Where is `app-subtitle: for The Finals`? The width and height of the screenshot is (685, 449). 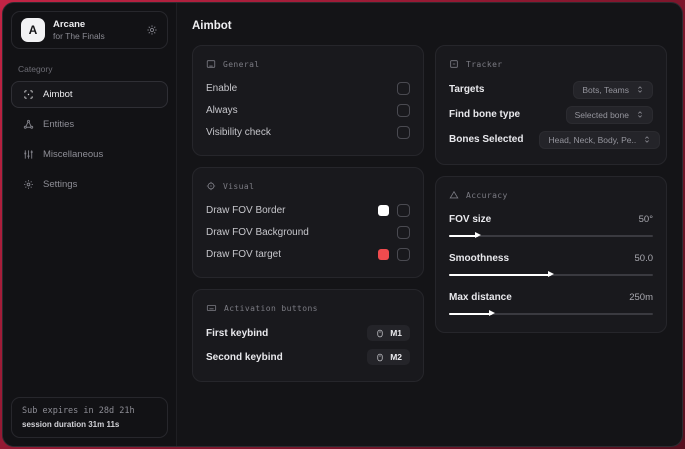 app-subtitle: for The Finals is located at coordinates (79, 35).